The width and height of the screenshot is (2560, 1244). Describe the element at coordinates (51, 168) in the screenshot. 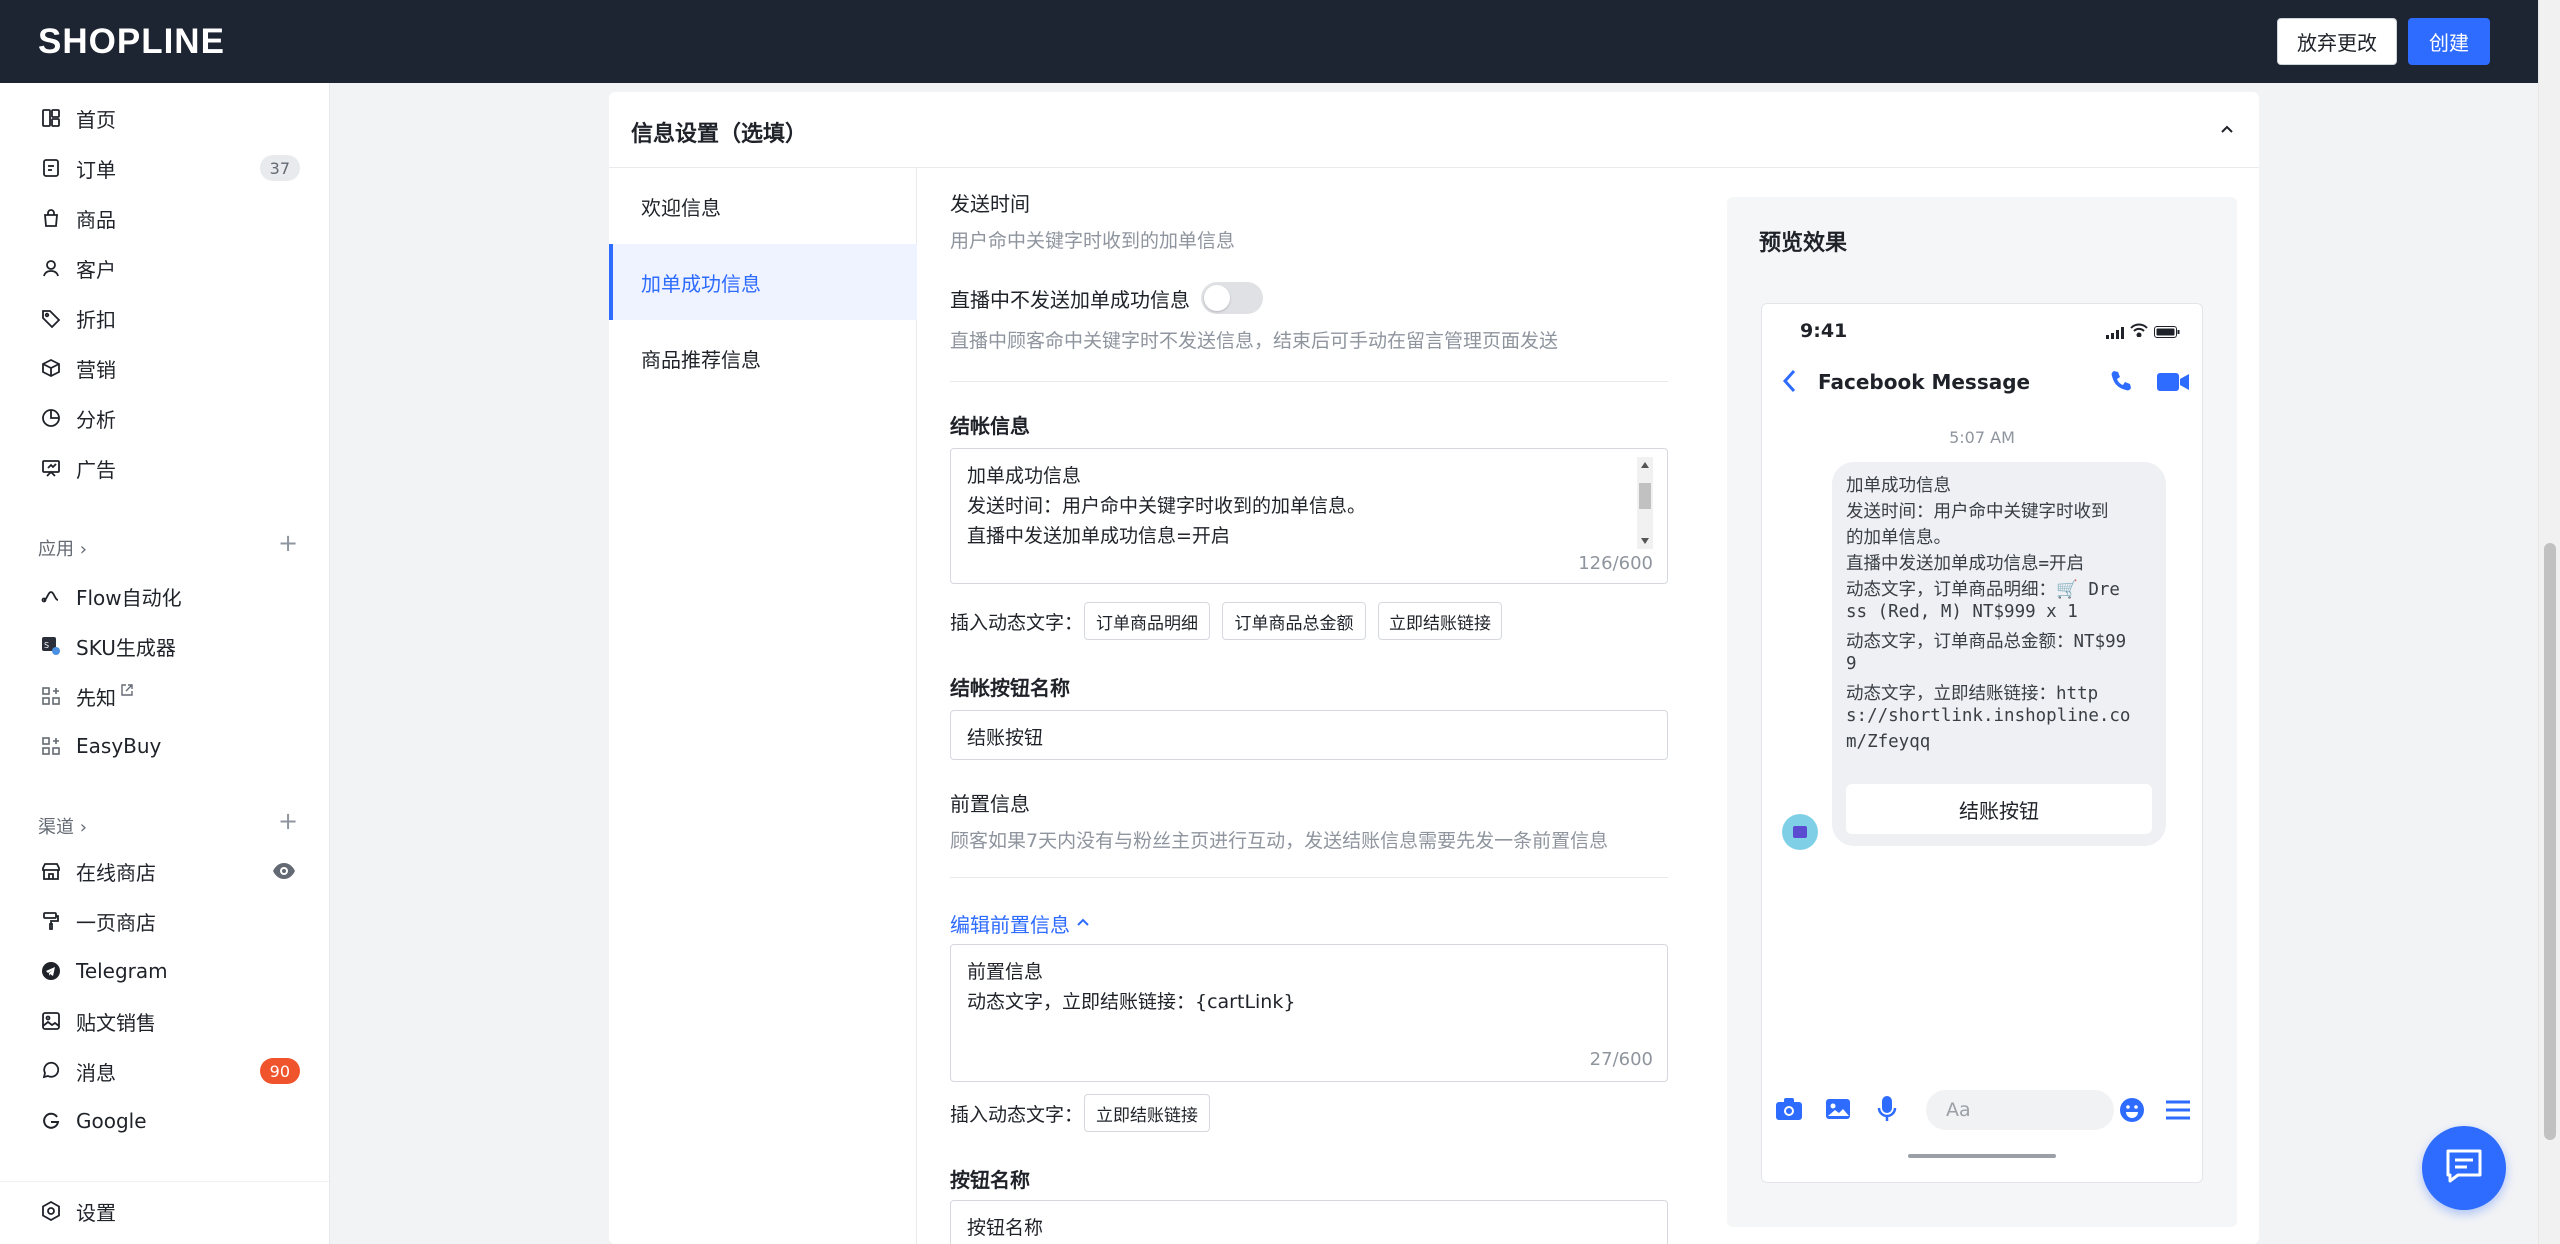

I see `order-icon` at that location.